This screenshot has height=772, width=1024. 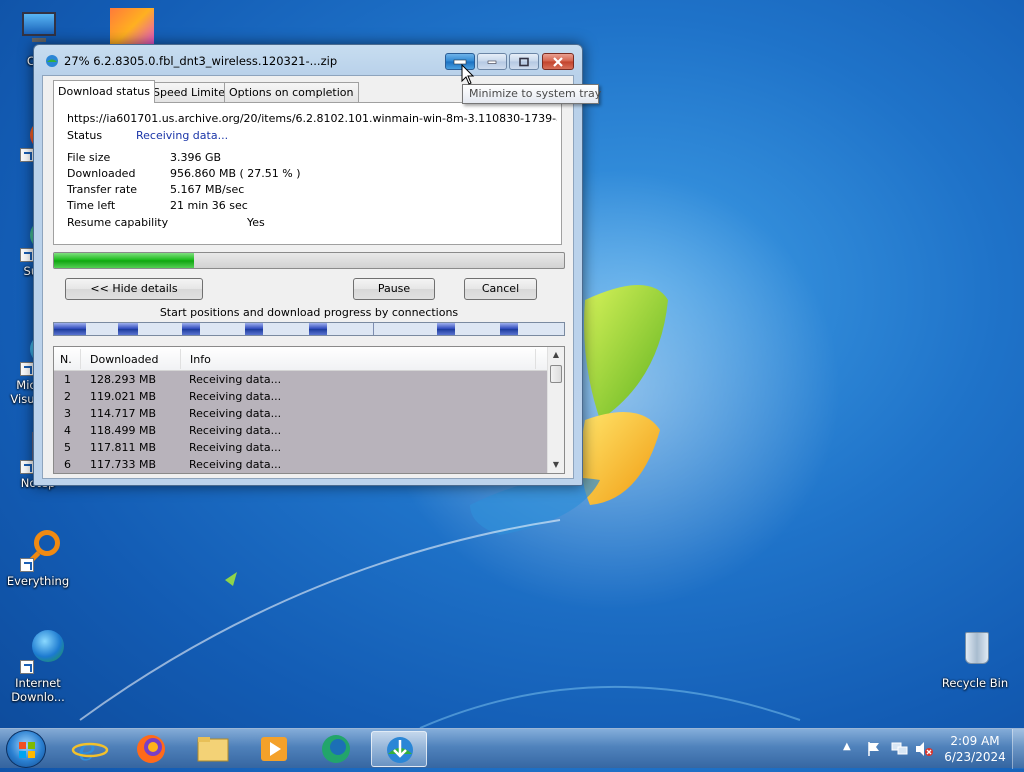 What do you see at coordinates (556, 355) in the screenshot?
I see `scroll-up-icon: ▲` at bounding box center [556, 355].